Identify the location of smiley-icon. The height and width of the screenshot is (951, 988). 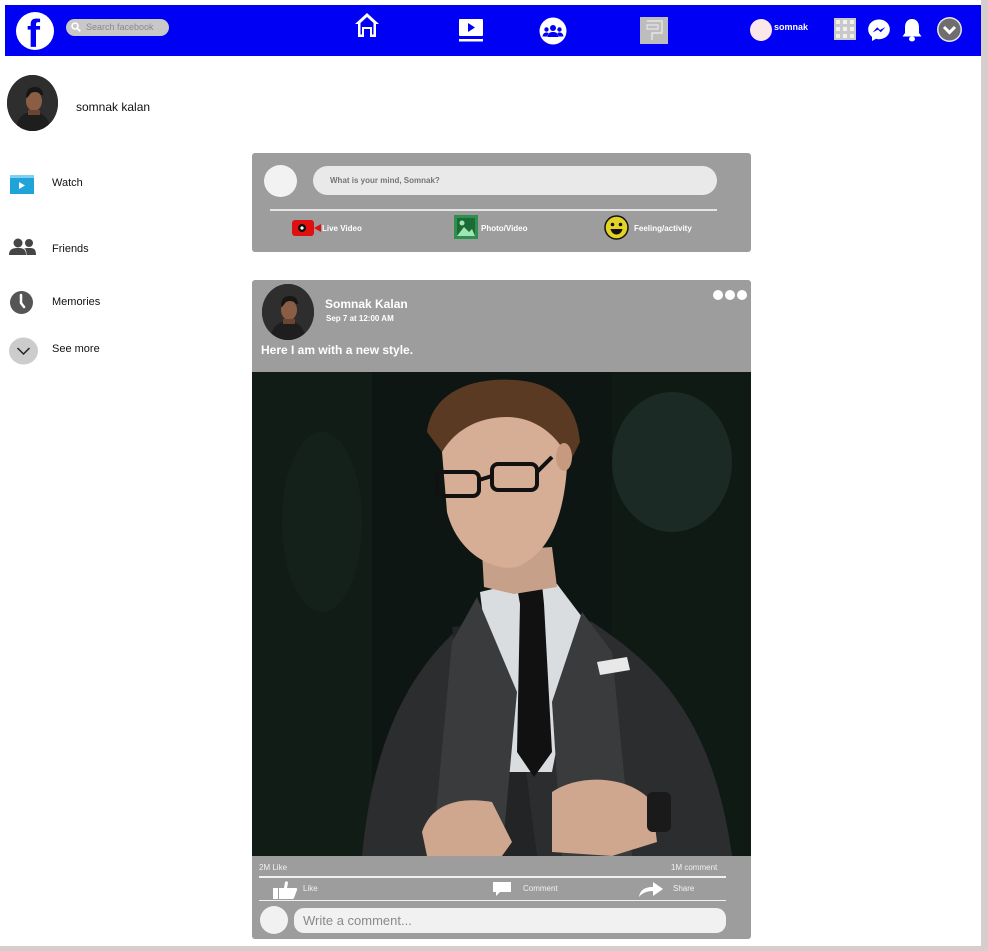
(616, 227).